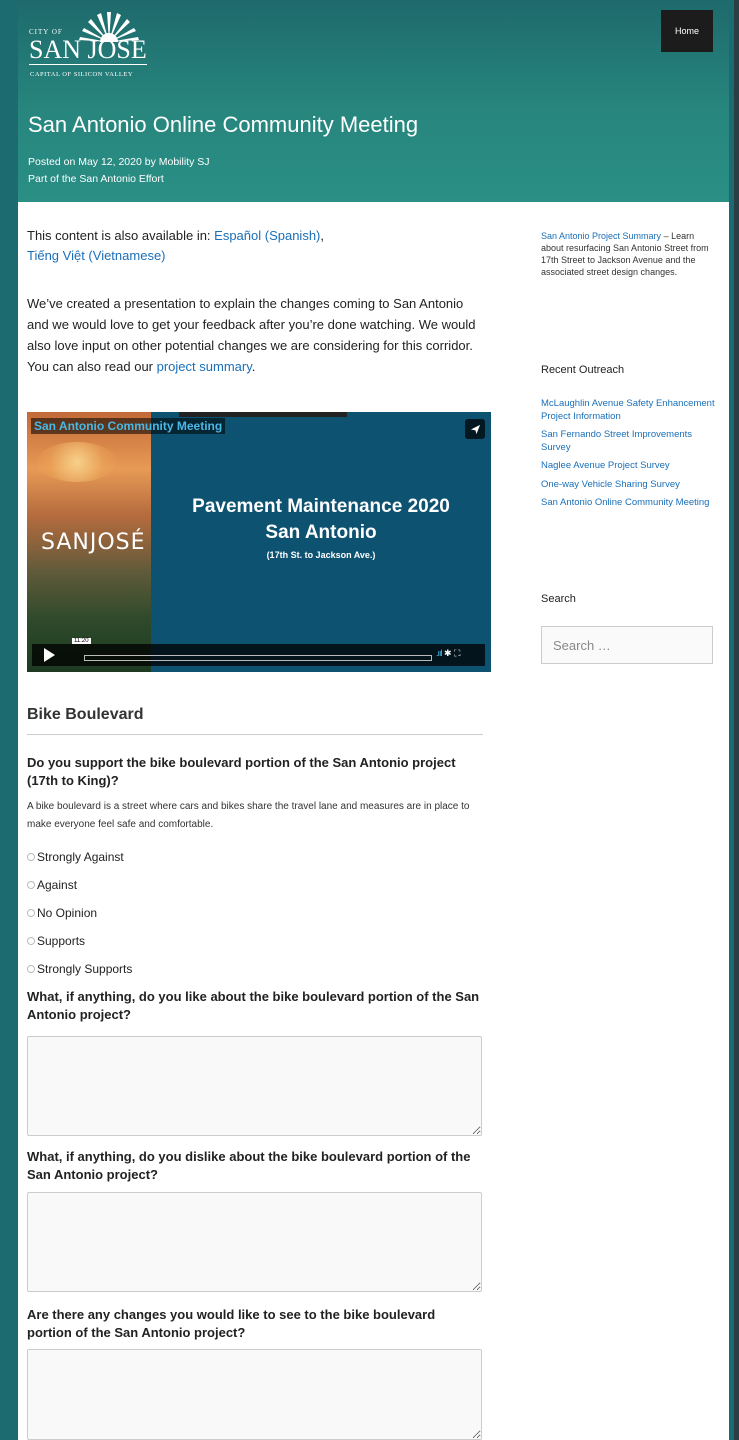  What do you see at coordinates (81, 641) in the screenshot?
I see `video-time: 11:20` at bounding box center [81, 641].